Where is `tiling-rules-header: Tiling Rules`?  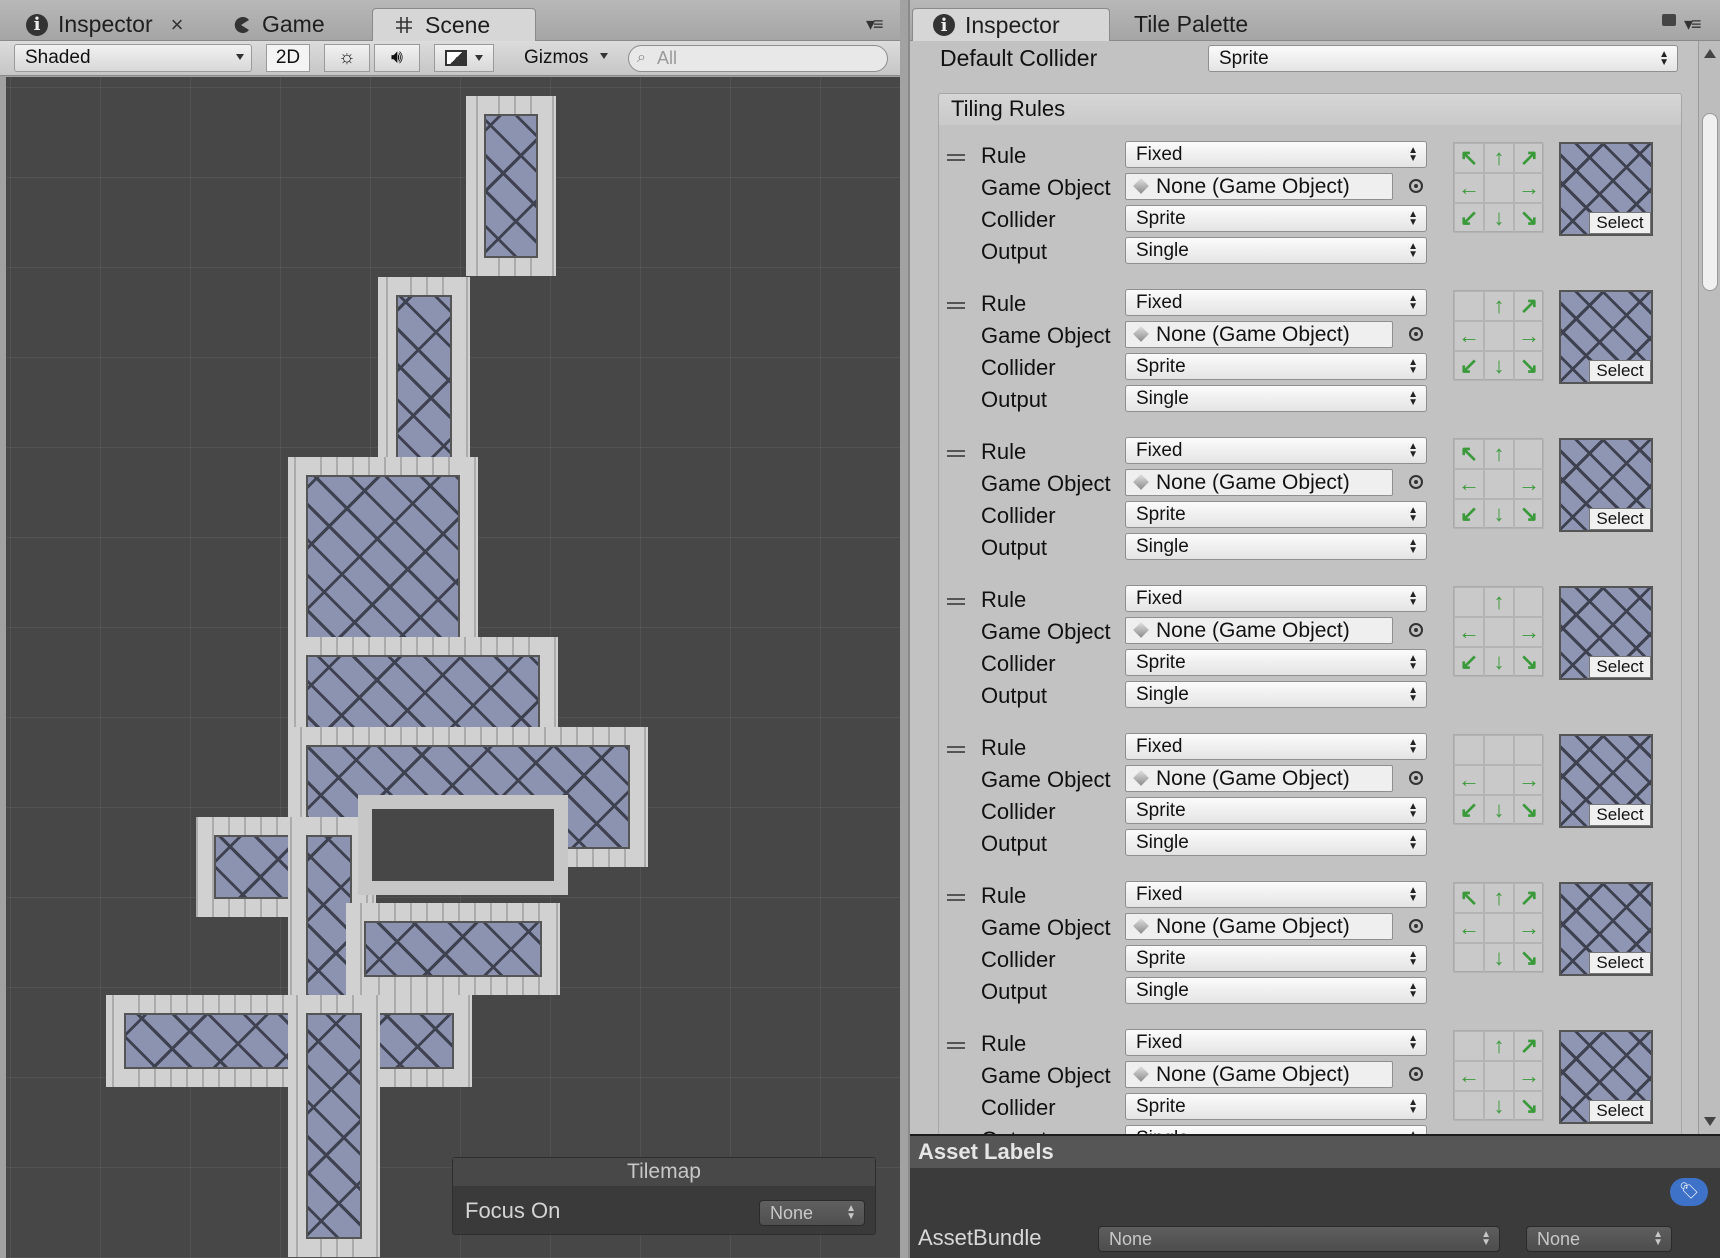 tiling-rules-header: Tiling Rules is located at coordinates (1310, 109).